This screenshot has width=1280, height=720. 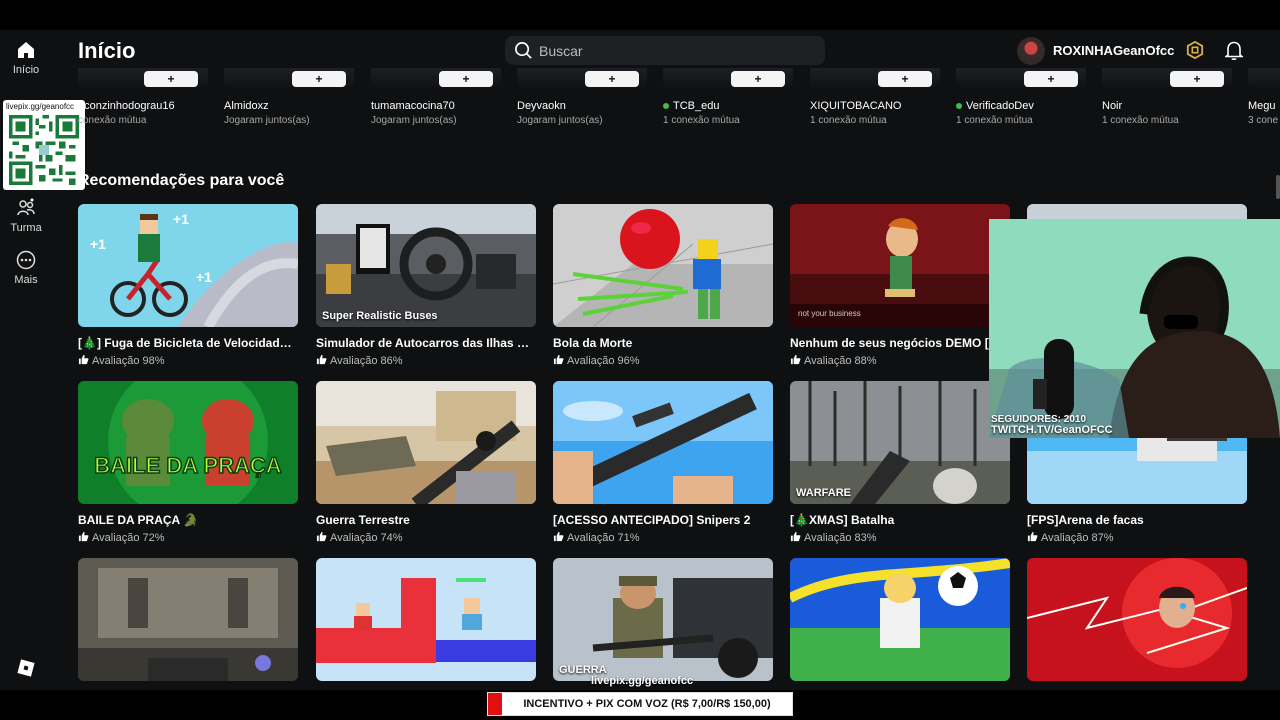 I want to click on game-rating: Avaliação 88%, so click(x=833, y=360).